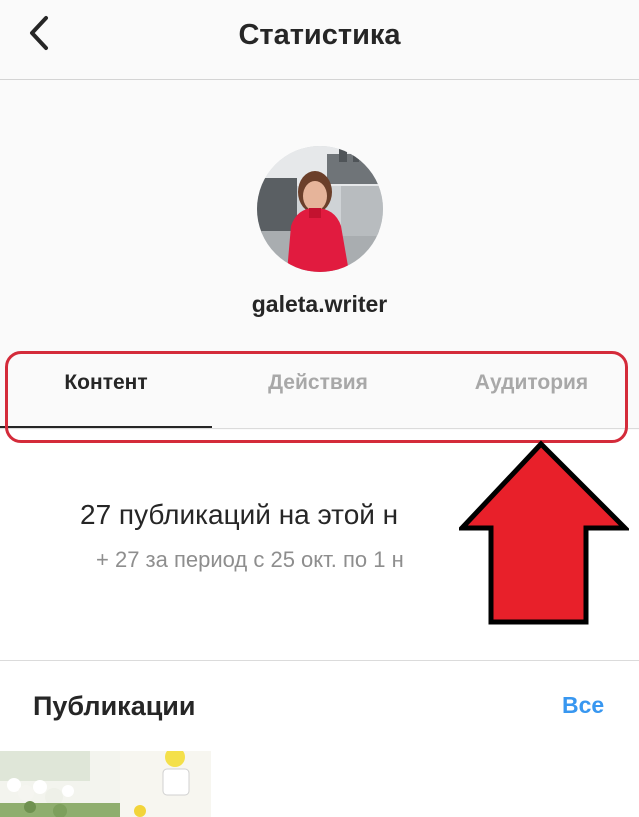 This screenshot has height=817, width=639. What do you see at coordinates (319, 304) in the screenshot?
I see `username: galeta.writer` at bounding box center [319, 304].